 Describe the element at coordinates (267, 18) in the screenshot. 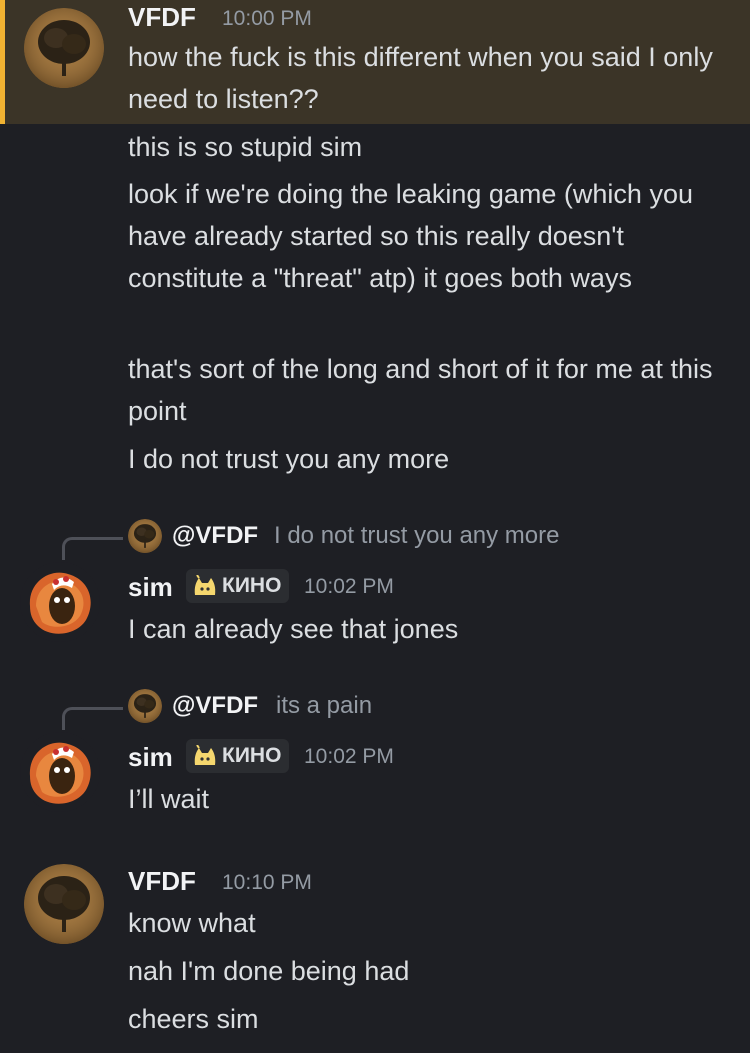

I see `message-timestamp: 10:00 PM` at that location.